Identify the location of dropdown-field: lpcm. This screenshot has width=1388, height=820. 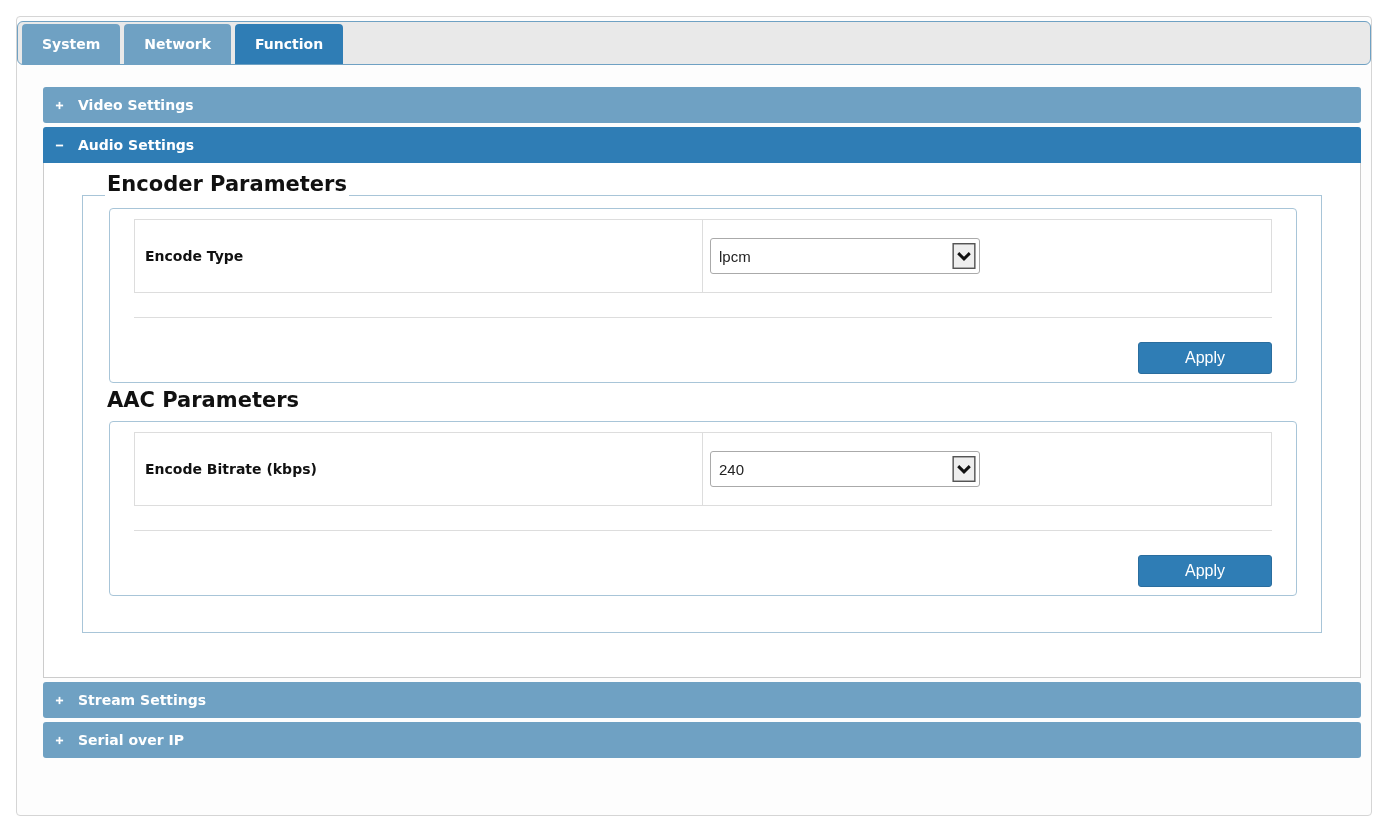
(845, 256).